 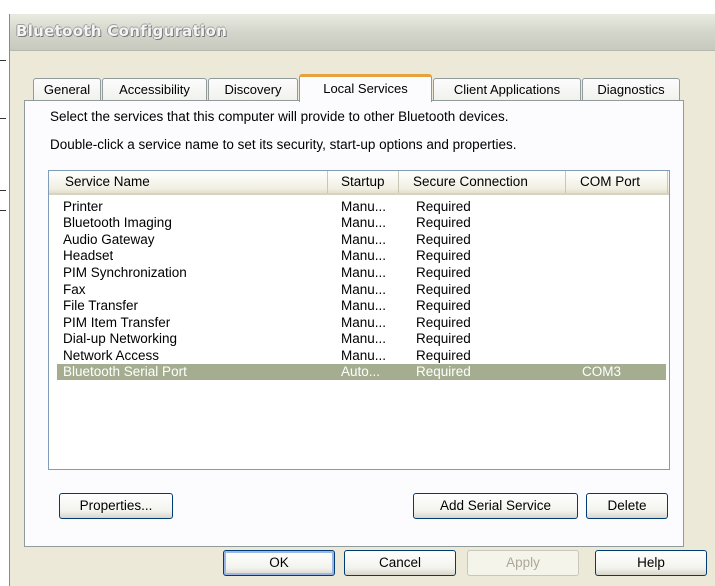 What do you see at coordinates (400, 563) in the screenshot?
I see `cancel-button: Cancel` at bounding box center [400, 563].